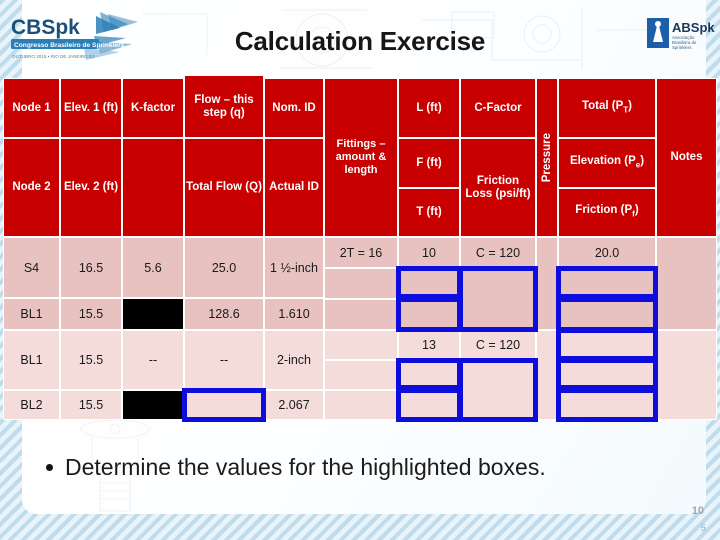  I want to click on cell-friction-pf-r2, so click(607, 405).